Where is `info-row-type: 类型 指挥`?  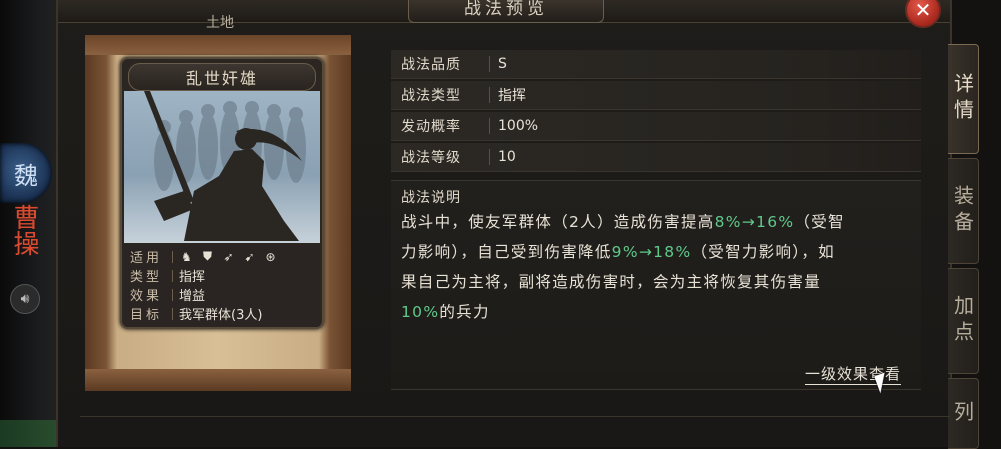
info-row-type: 类型 指挥 is located at coordinates (167, 275).